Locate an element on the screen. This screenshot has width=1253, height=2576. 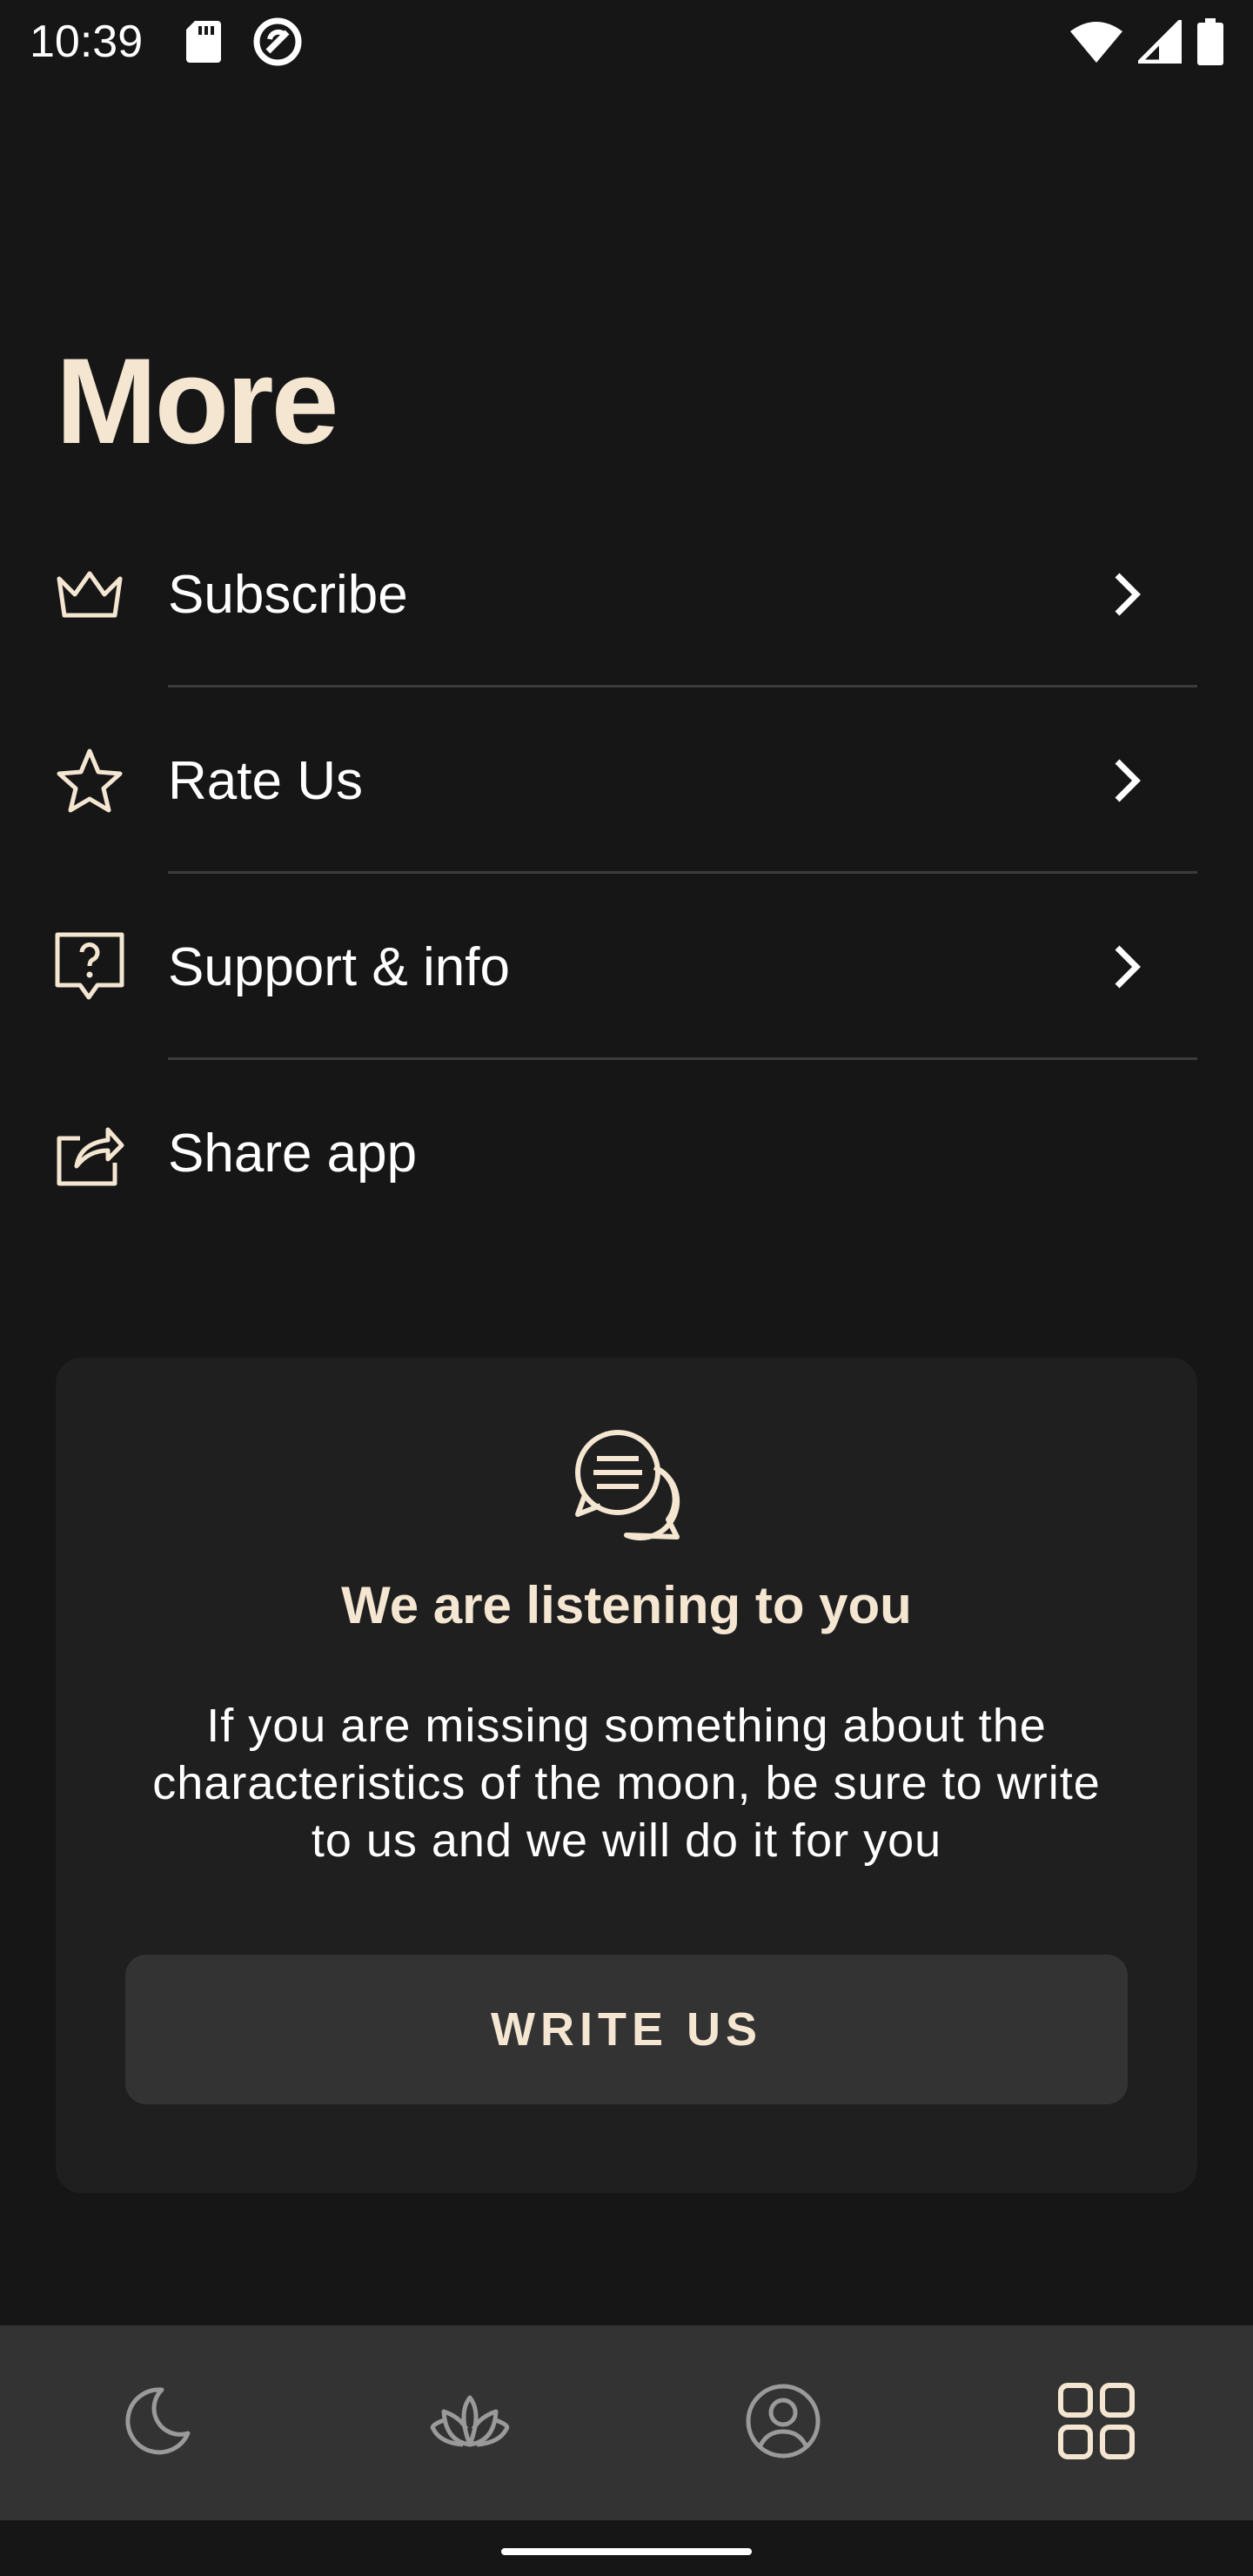
card-title: We are listening to you is located at coordinates (626, 1605).